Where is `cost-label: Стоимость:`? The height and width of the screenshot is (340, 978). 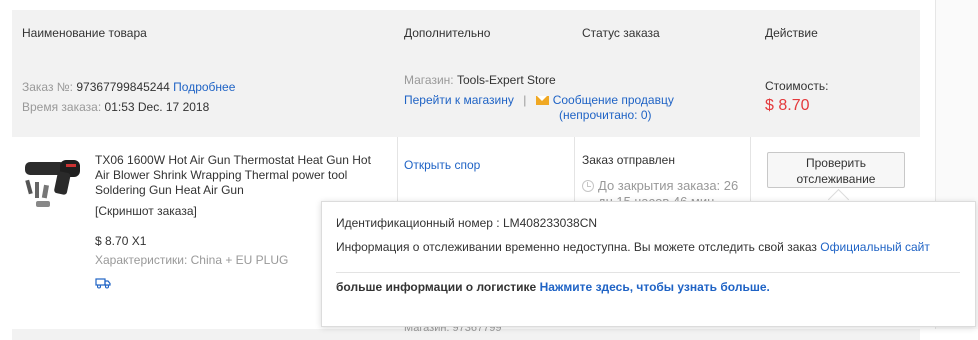
cost-label: Стоимость: is located at coordinates (797, 86).